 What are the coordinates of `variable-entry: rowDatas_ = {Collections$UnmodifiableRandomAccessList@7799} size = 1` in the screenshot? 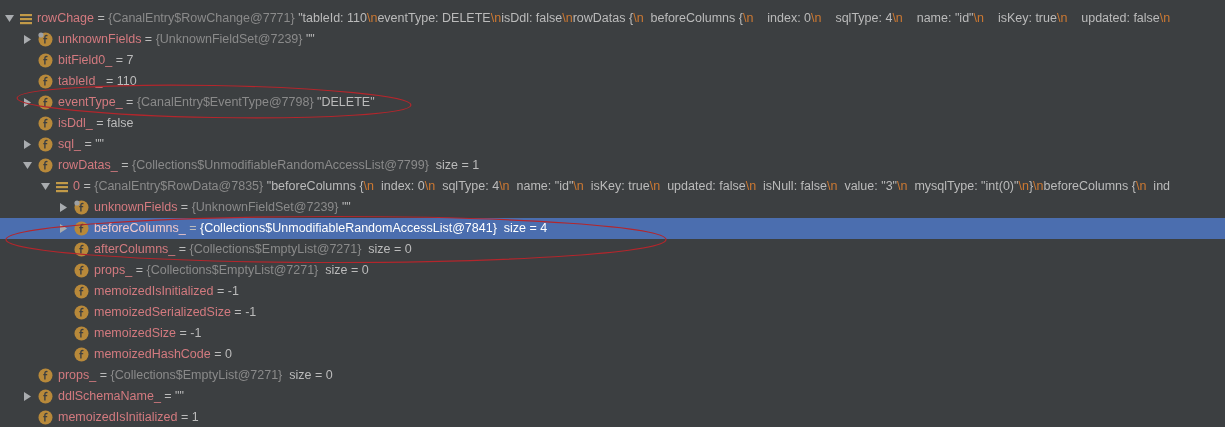 It's located at (269, 165).